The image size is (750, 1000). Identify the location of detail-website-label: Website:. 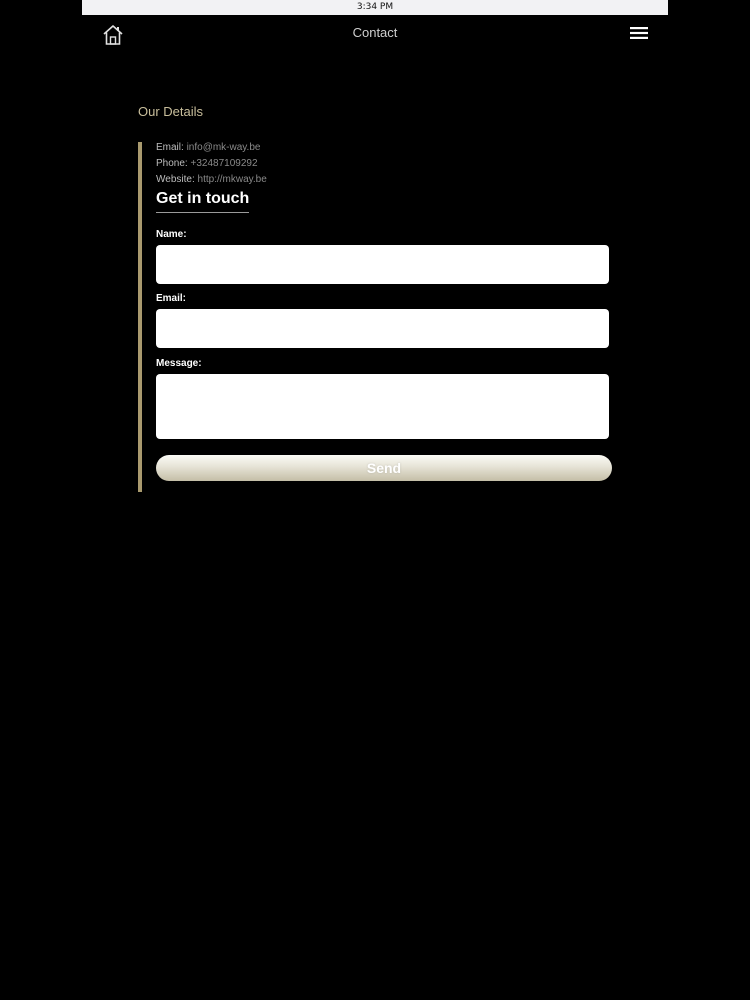
(175, 179).